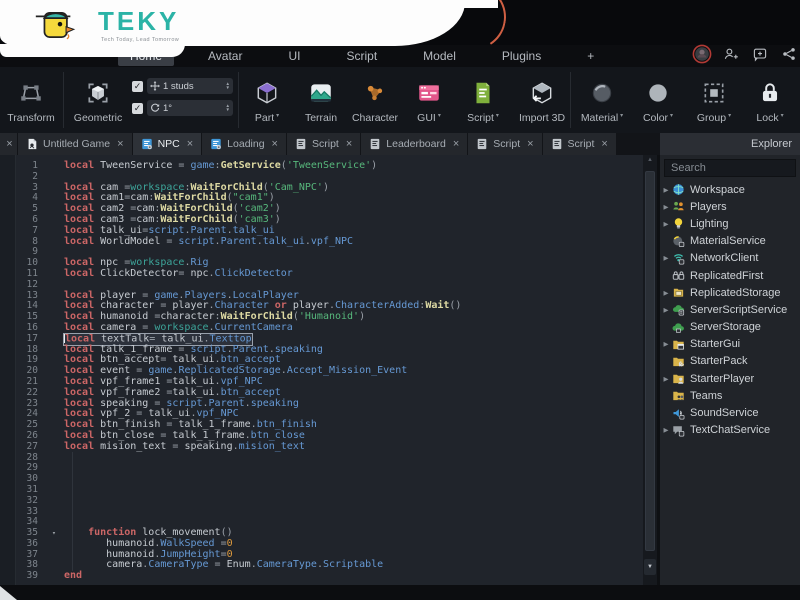 The image size is (800, 600). I want to click on scrollbar-thumb, so click(650, 361).